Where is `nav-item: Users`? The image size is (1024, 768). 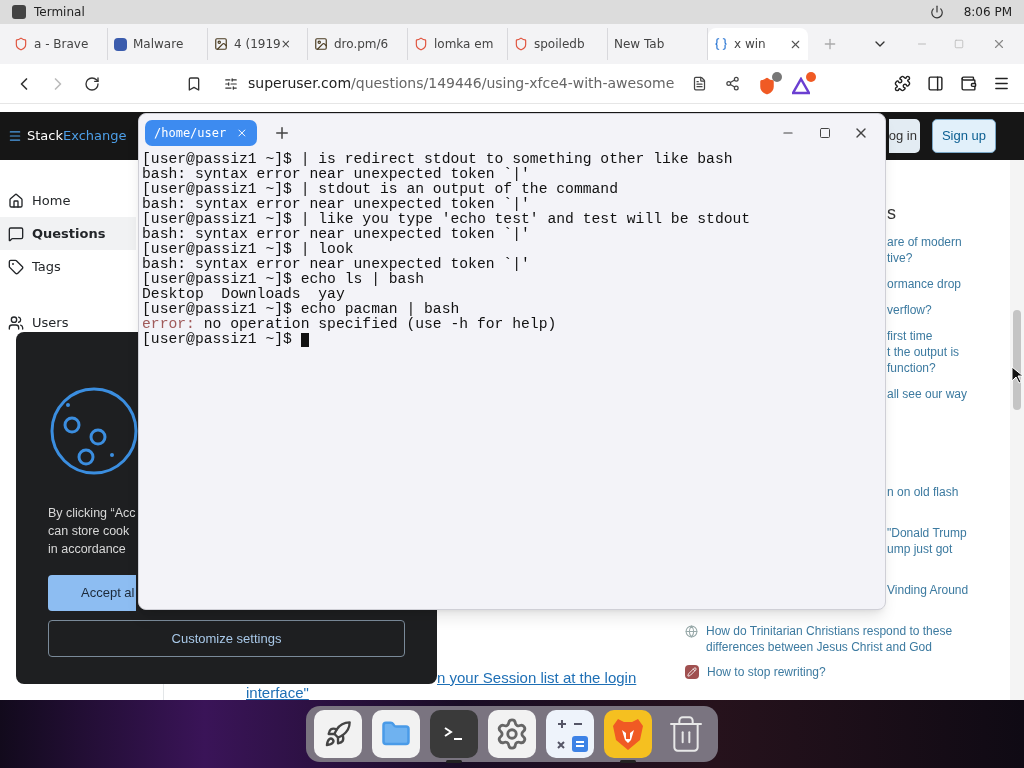
nav-item: Users is located at coordinates (68, 323).